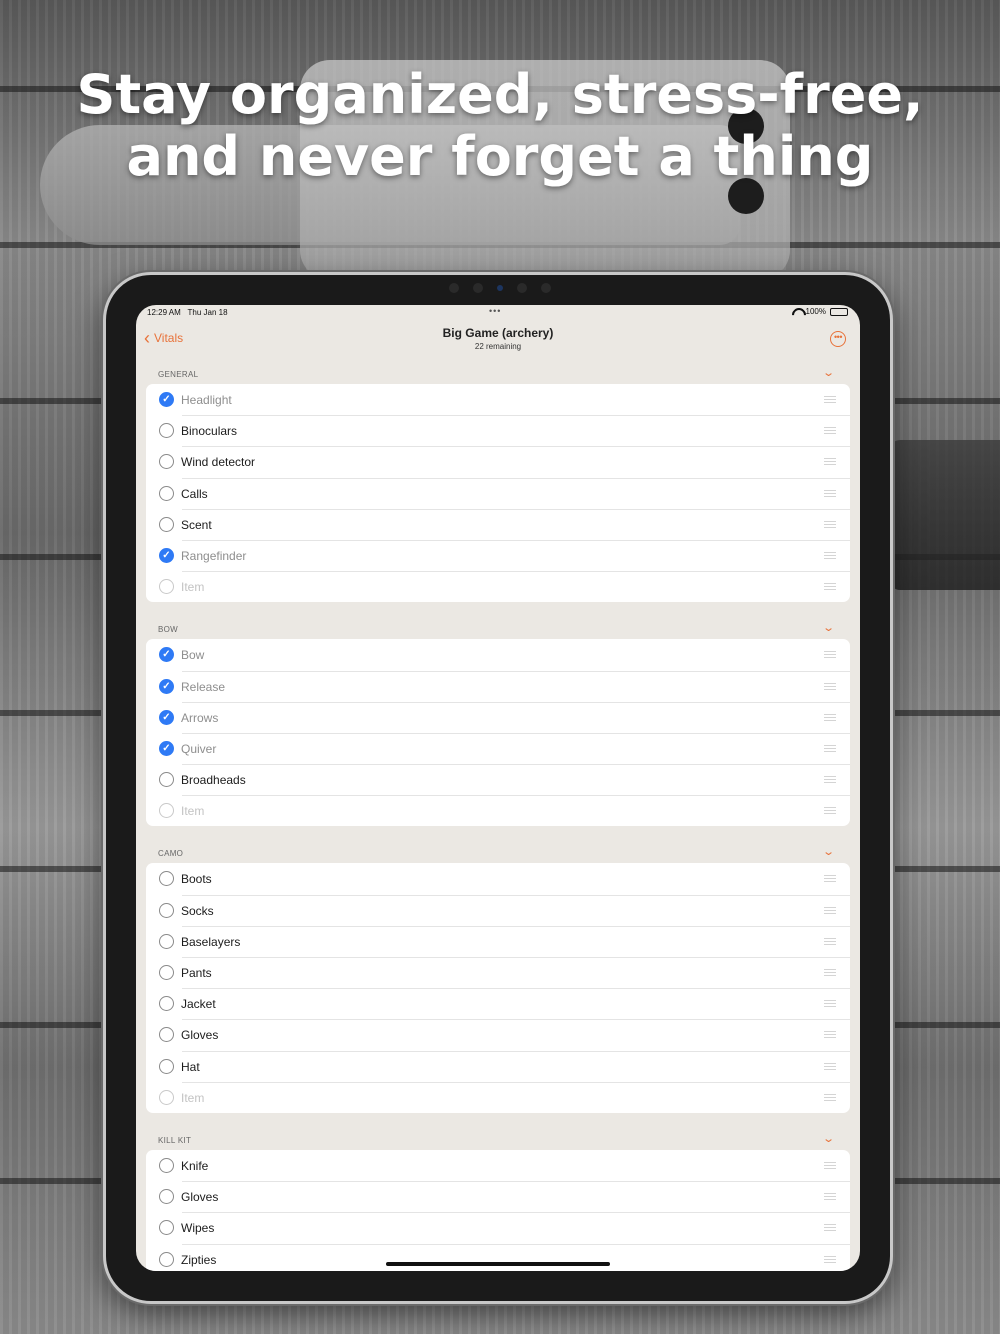 This screenshot has width=1000, height=1334. What do you see at coordinates (198, 1004) in the screenshot?
I see `item-label: Jacket` at bounding box center [198, 1004].